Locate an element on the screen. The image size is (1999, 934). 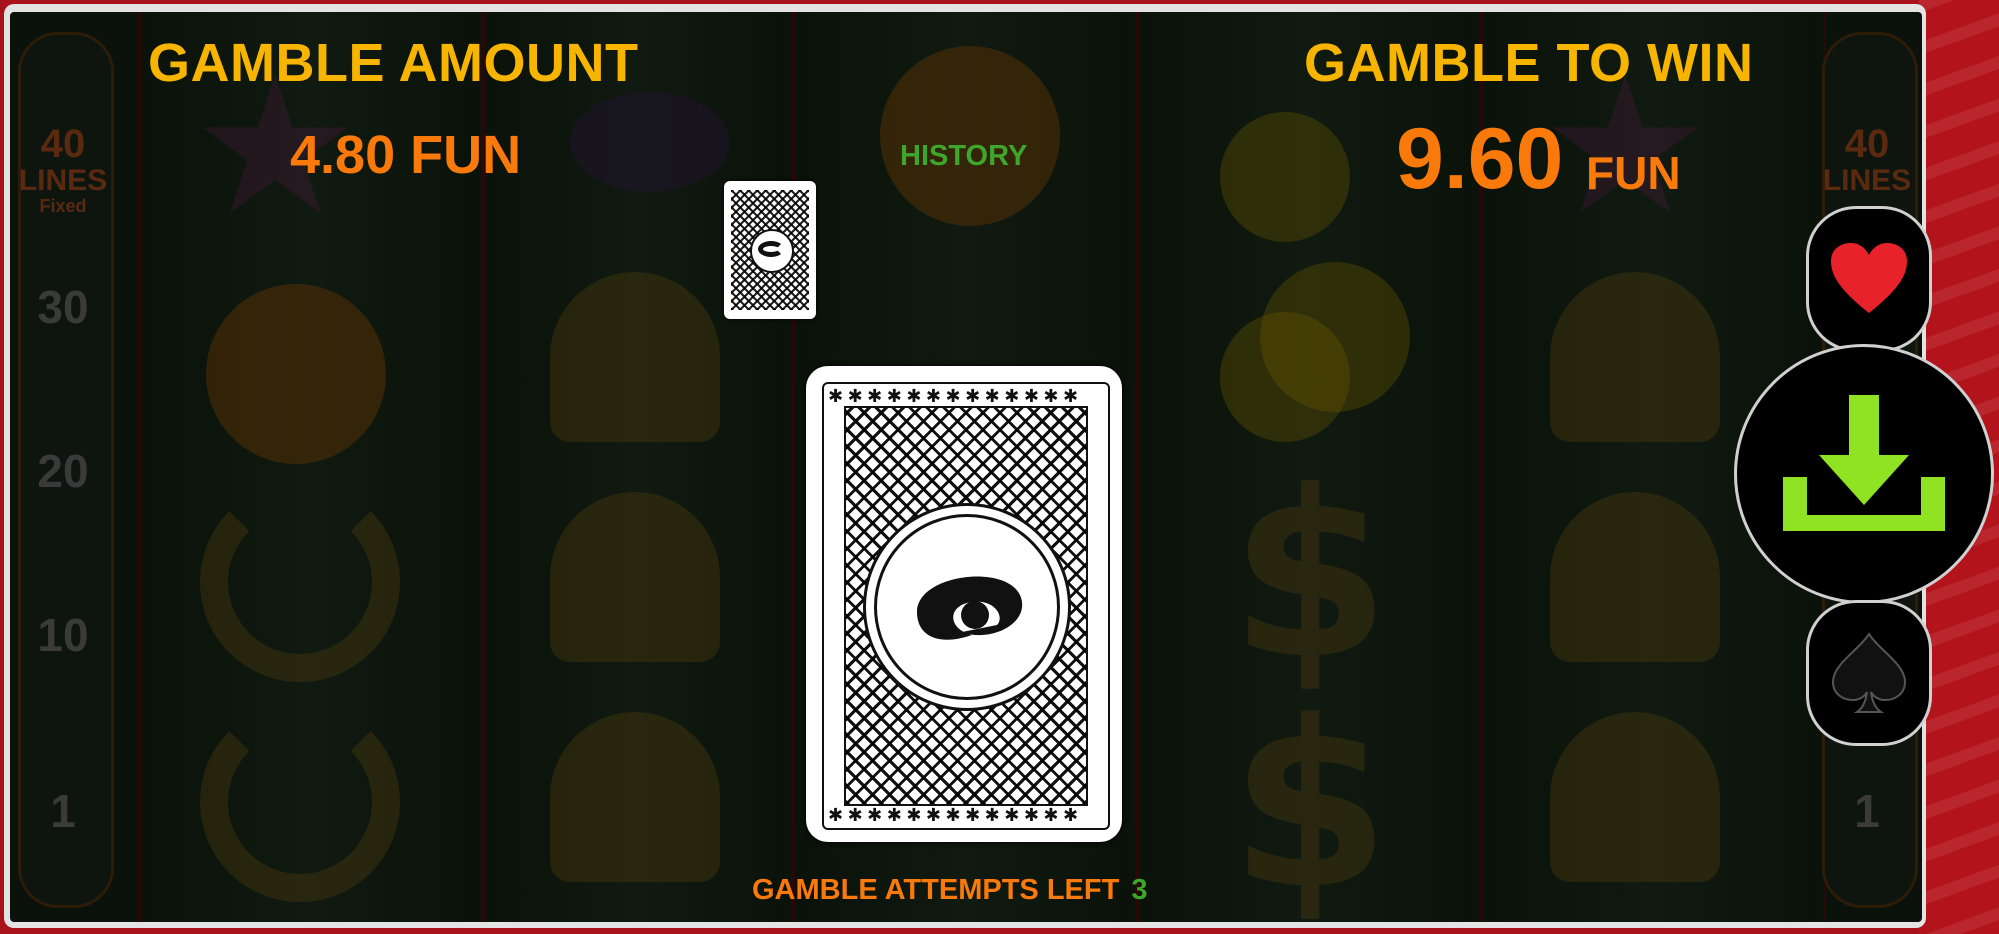
gamble-to-win-currency: FUN is located at coordinates (1633, 173).